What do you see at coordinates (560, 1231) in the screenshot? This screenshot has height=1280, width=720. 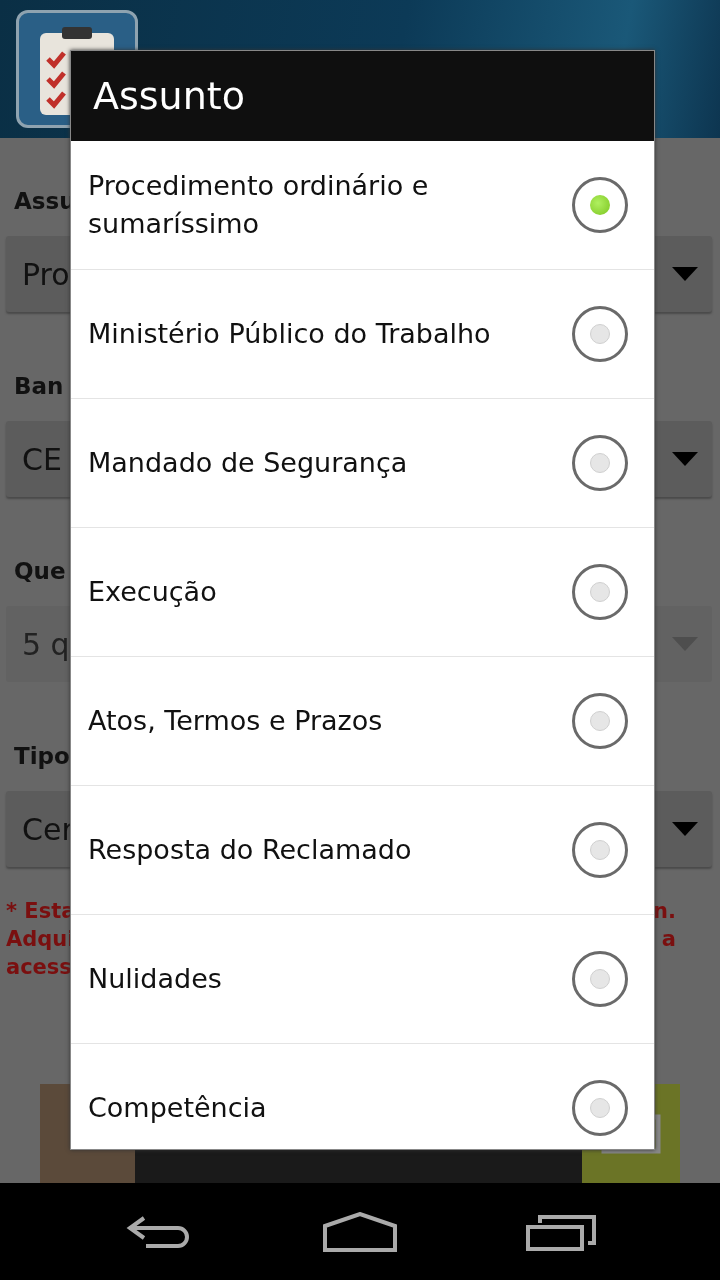 I see `recent-apps-icon` at bounding box center [560, 1231].